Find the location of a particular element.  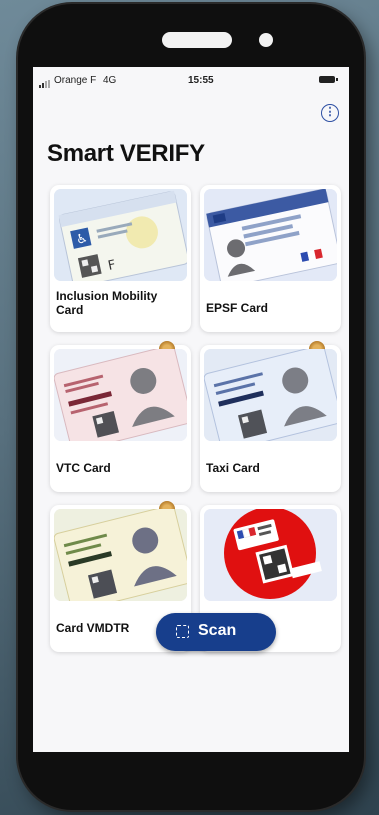

epsf-card-image is located at coordinates (270, 235).